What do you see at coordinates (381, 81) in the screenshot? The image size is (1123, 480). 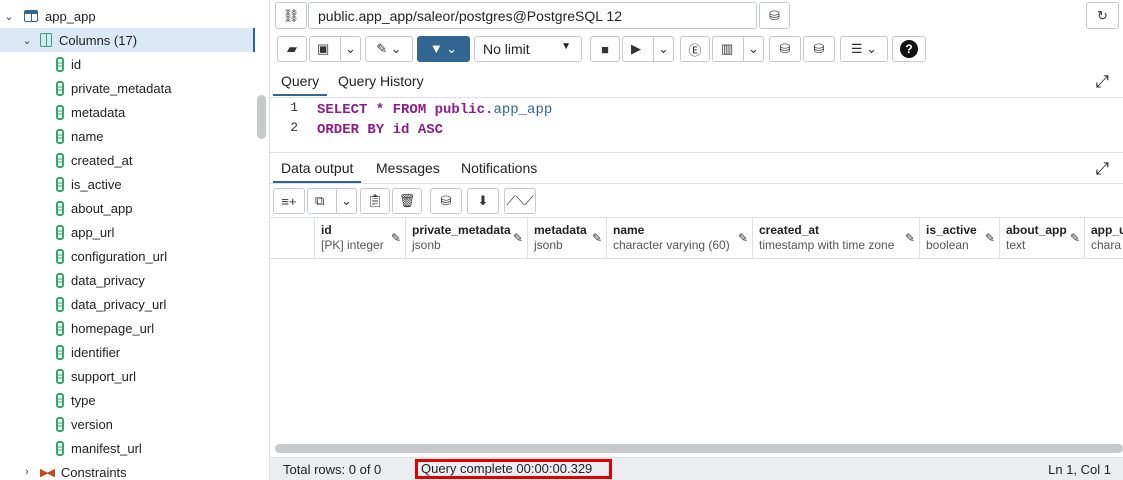 I see `tab-query-history: Query History` at bounding box center [381, 81].